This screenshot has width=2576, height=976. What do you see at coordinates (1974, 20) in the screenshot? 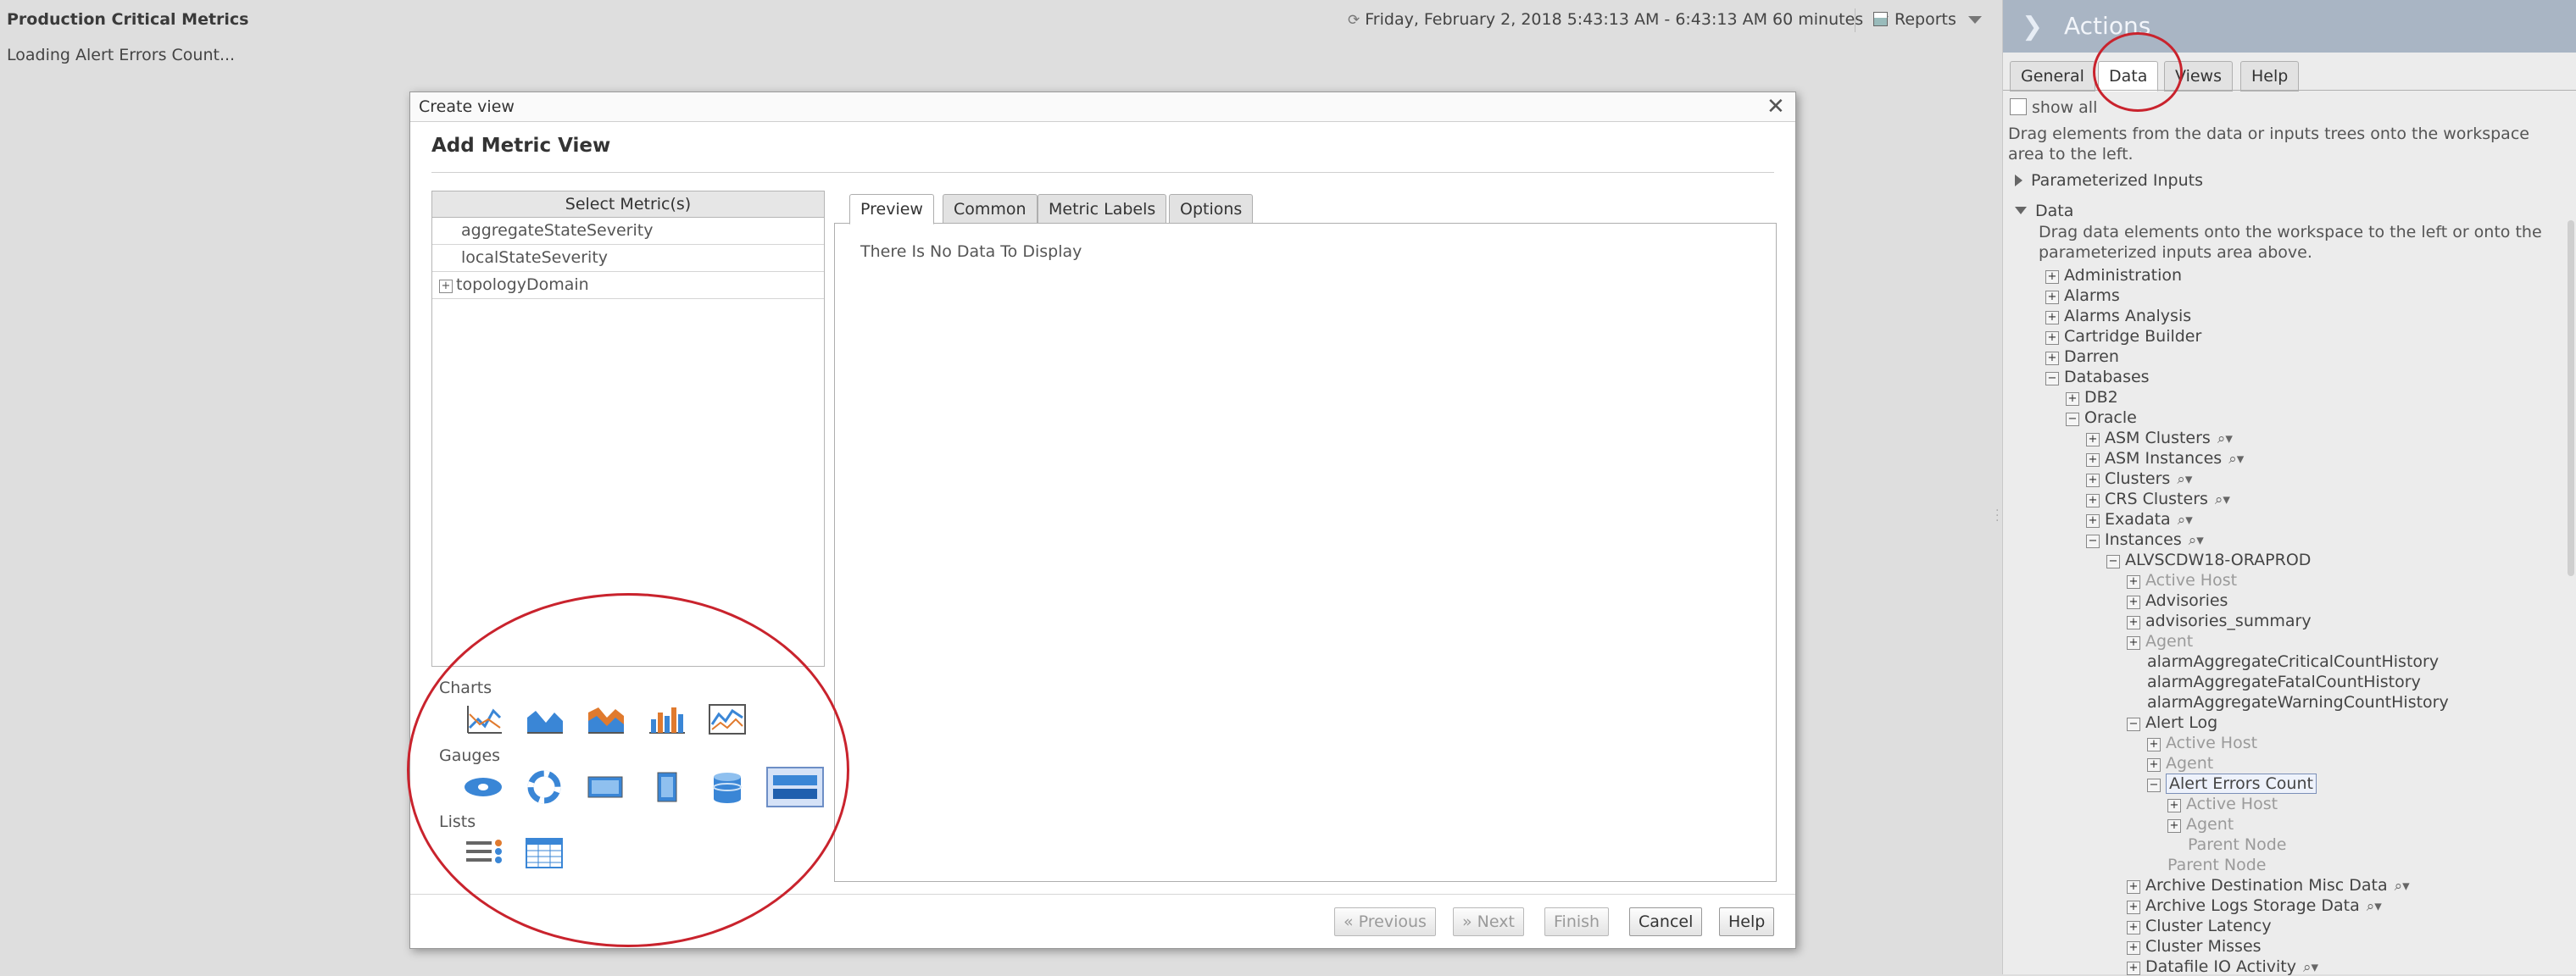
I see `chevron-down-icon` at bounding box center [1974, 20].